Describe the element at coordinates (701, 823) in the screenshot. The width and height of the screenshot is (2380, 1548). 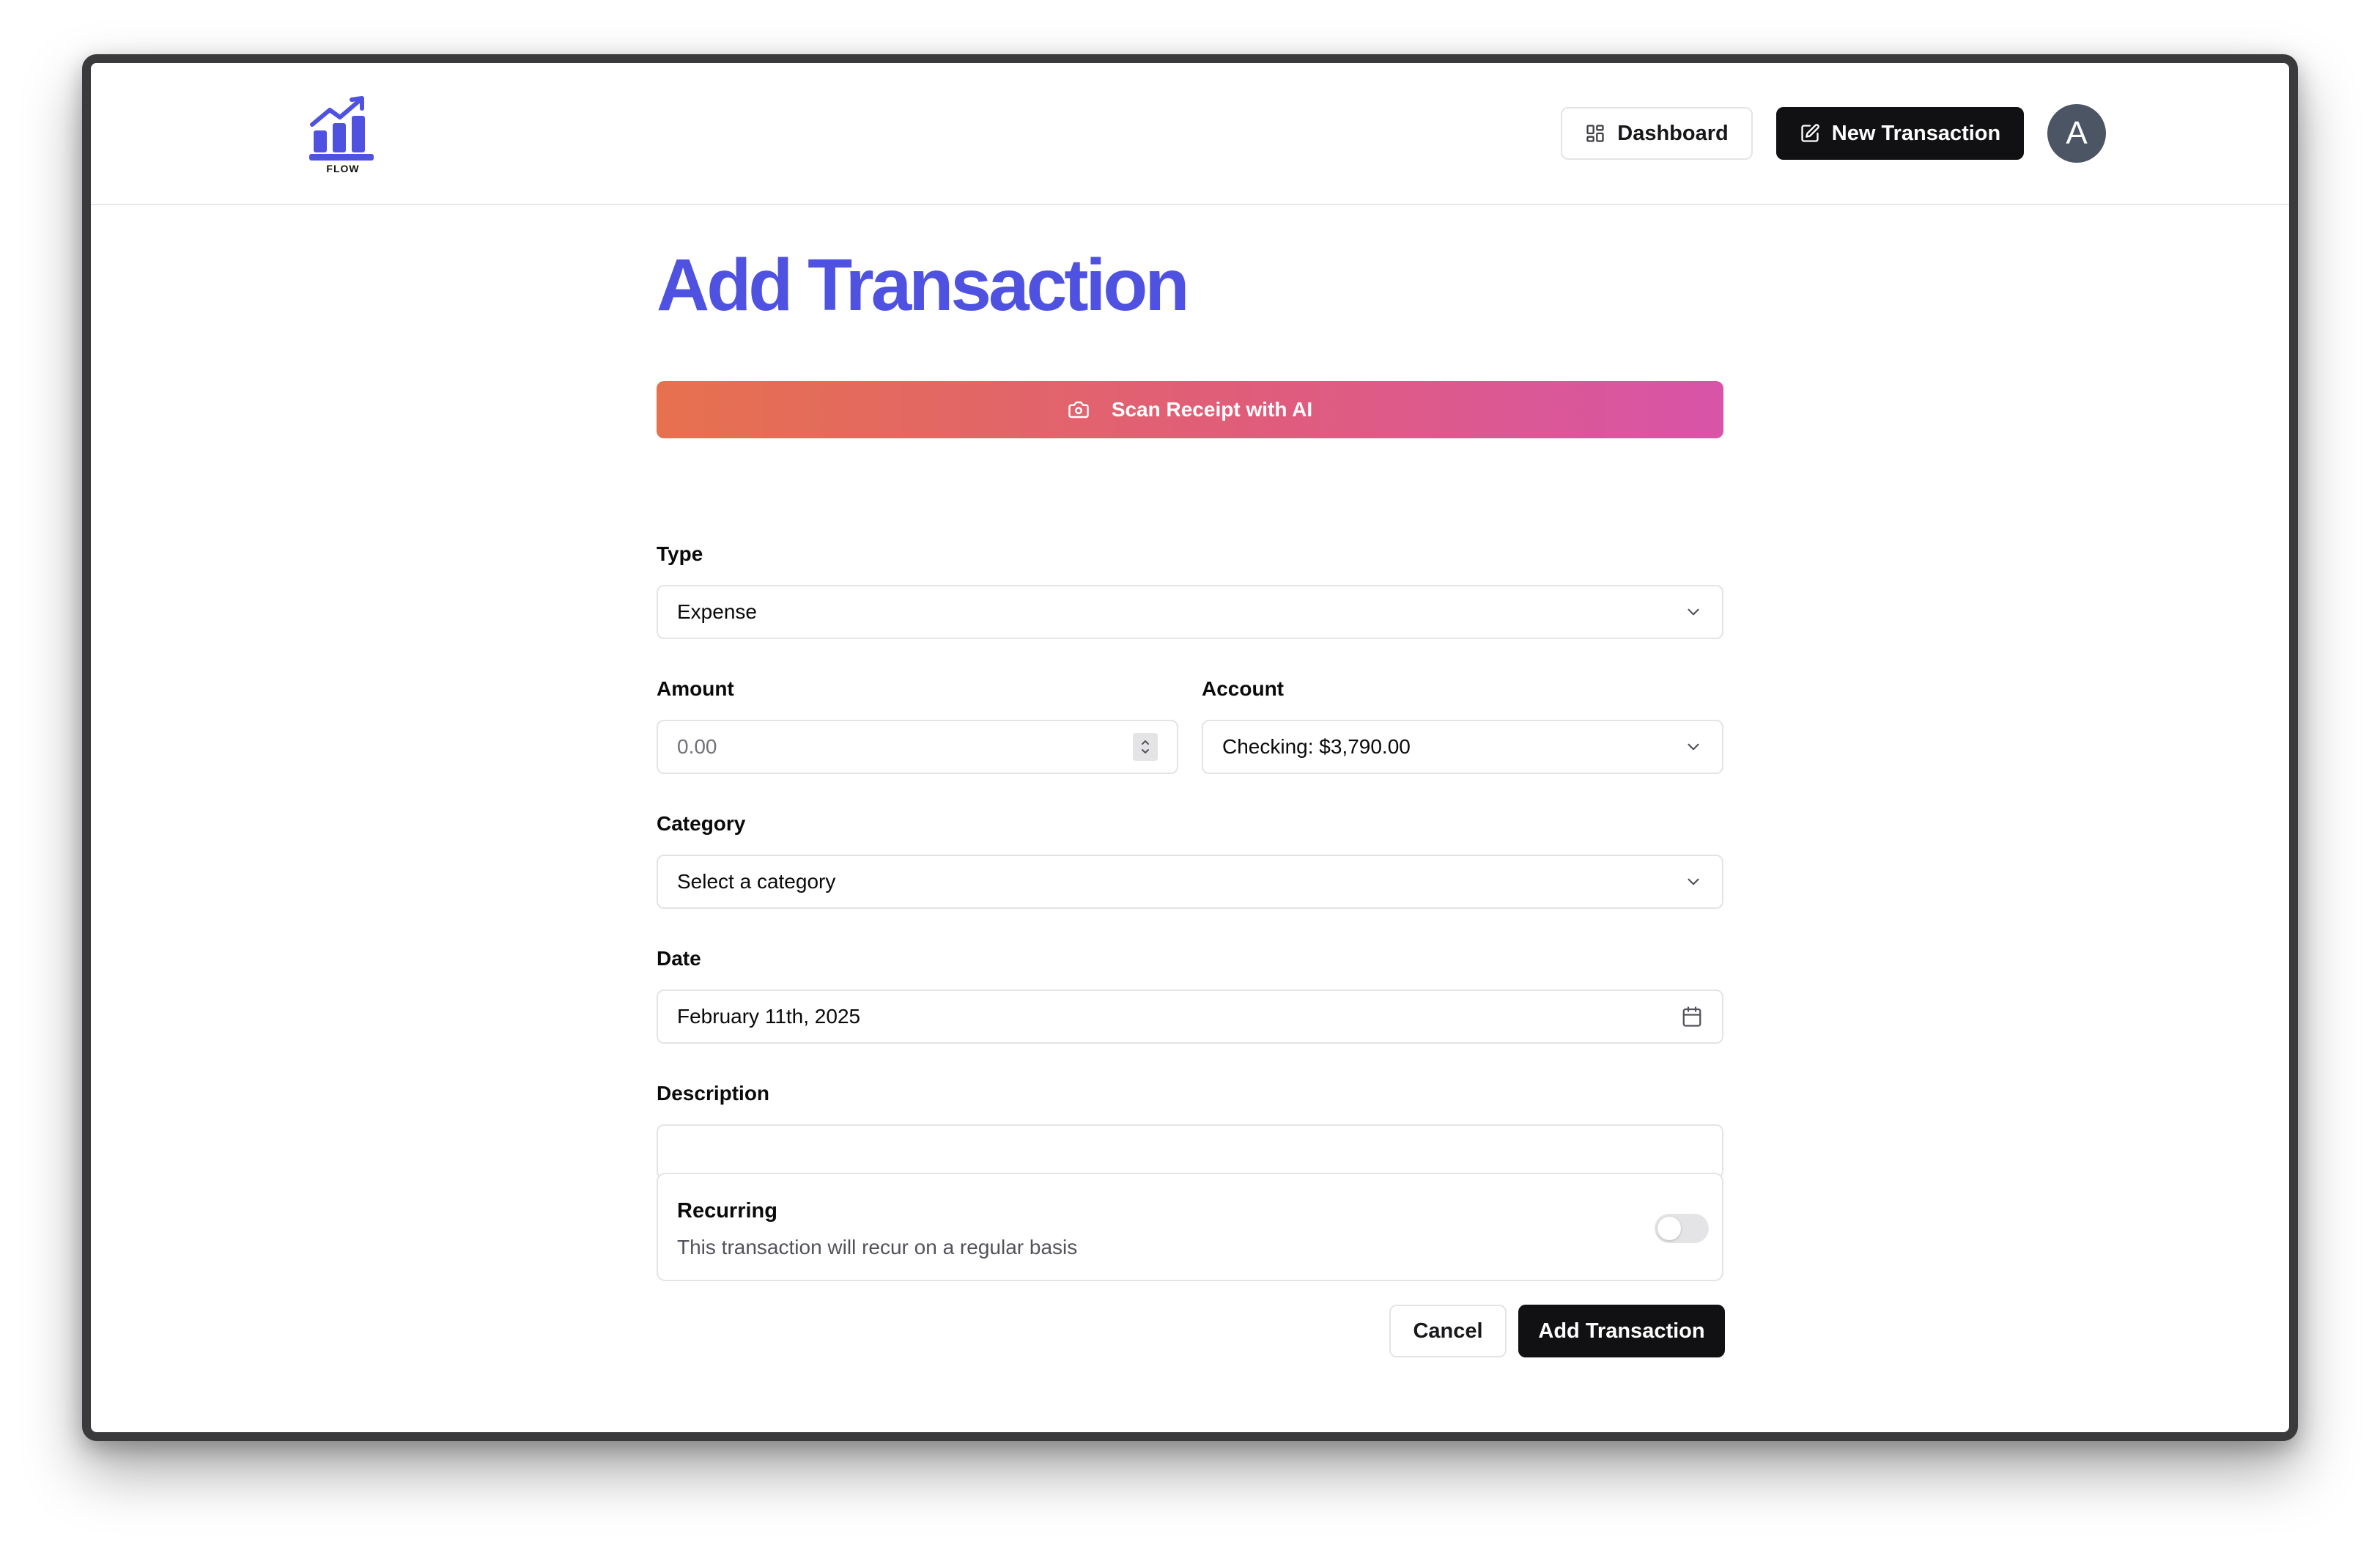
I see `category-label: Category` at that location.